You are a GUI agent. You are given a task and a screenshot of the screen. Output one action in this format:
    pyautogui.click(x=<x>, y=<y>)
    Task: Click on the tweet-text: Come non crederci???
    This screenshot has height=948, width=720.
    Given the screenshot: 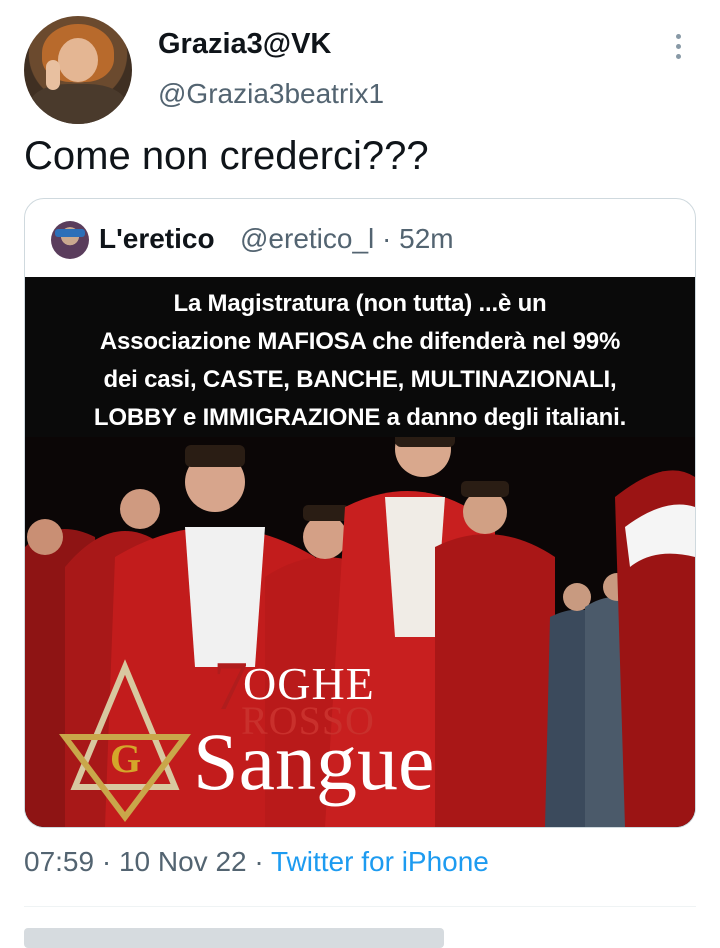 What is the action you would take?
    pyautogui.click(x=226, y=156)
    